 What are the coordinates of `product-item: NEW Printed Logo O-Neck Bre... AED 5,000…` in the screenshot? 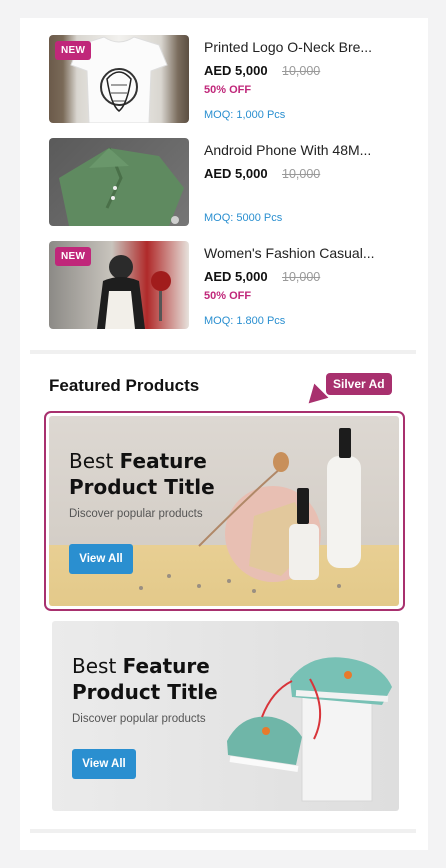 It's located at (224, 80).